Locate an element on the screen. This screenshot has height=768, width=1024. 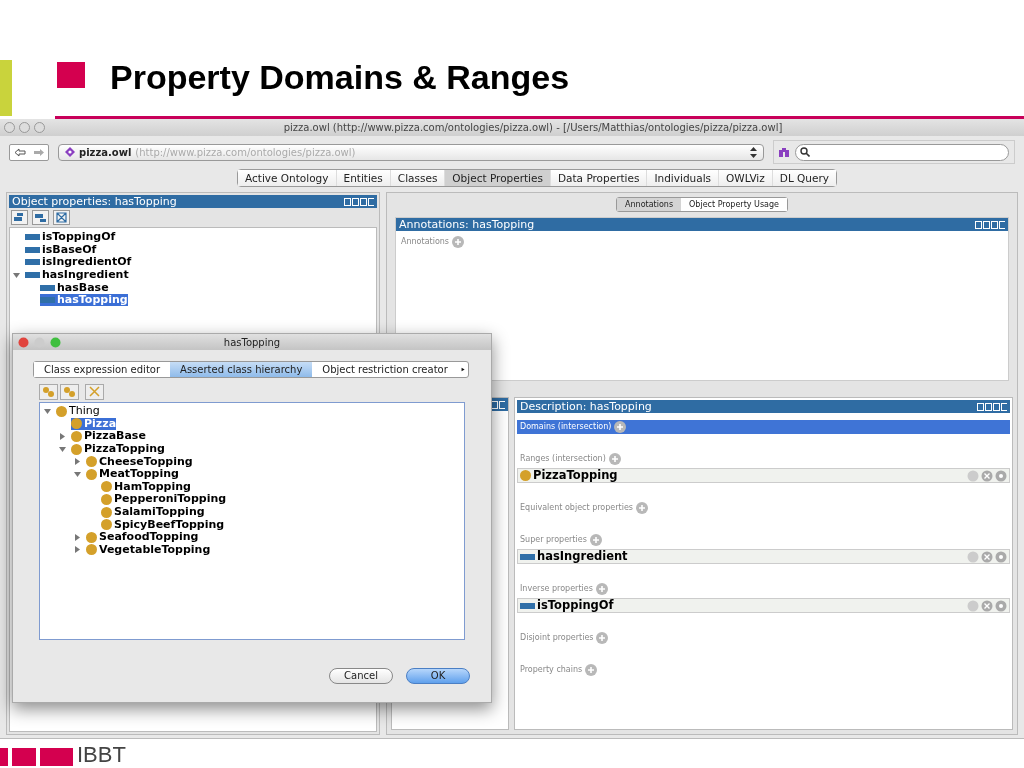
cancel-button: Cancel is located at coordinates (361, 676).